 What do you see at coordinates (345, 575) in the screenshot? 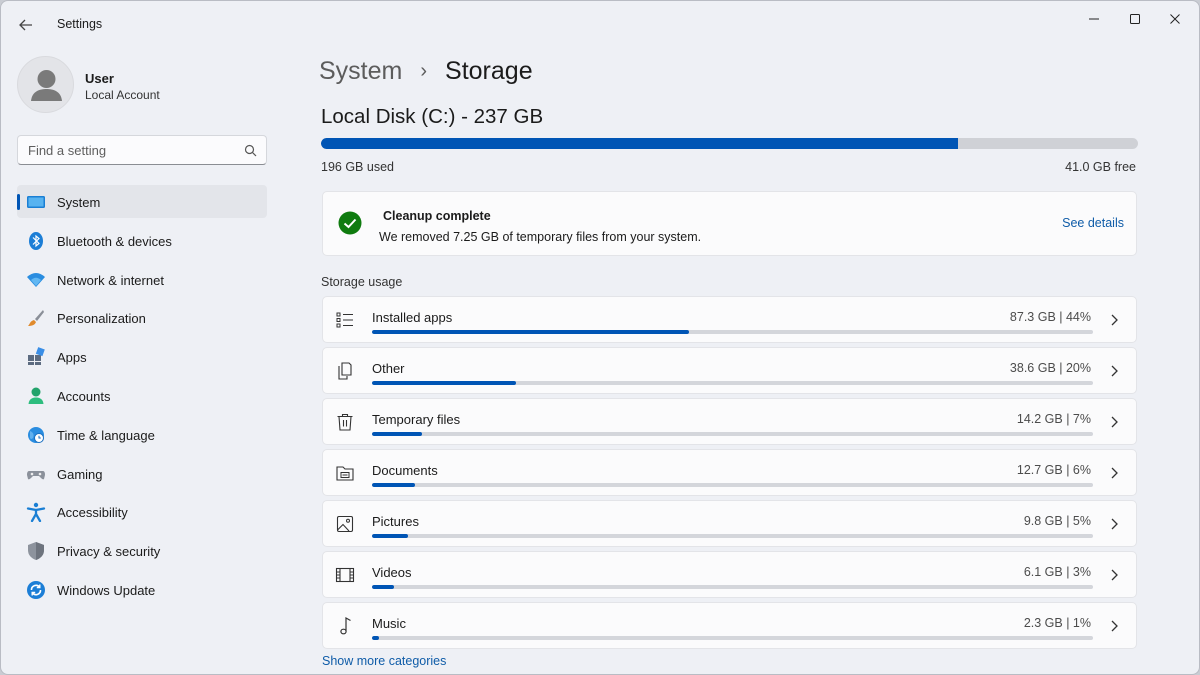
I see `film-icon` at bounding box center [345, 575].